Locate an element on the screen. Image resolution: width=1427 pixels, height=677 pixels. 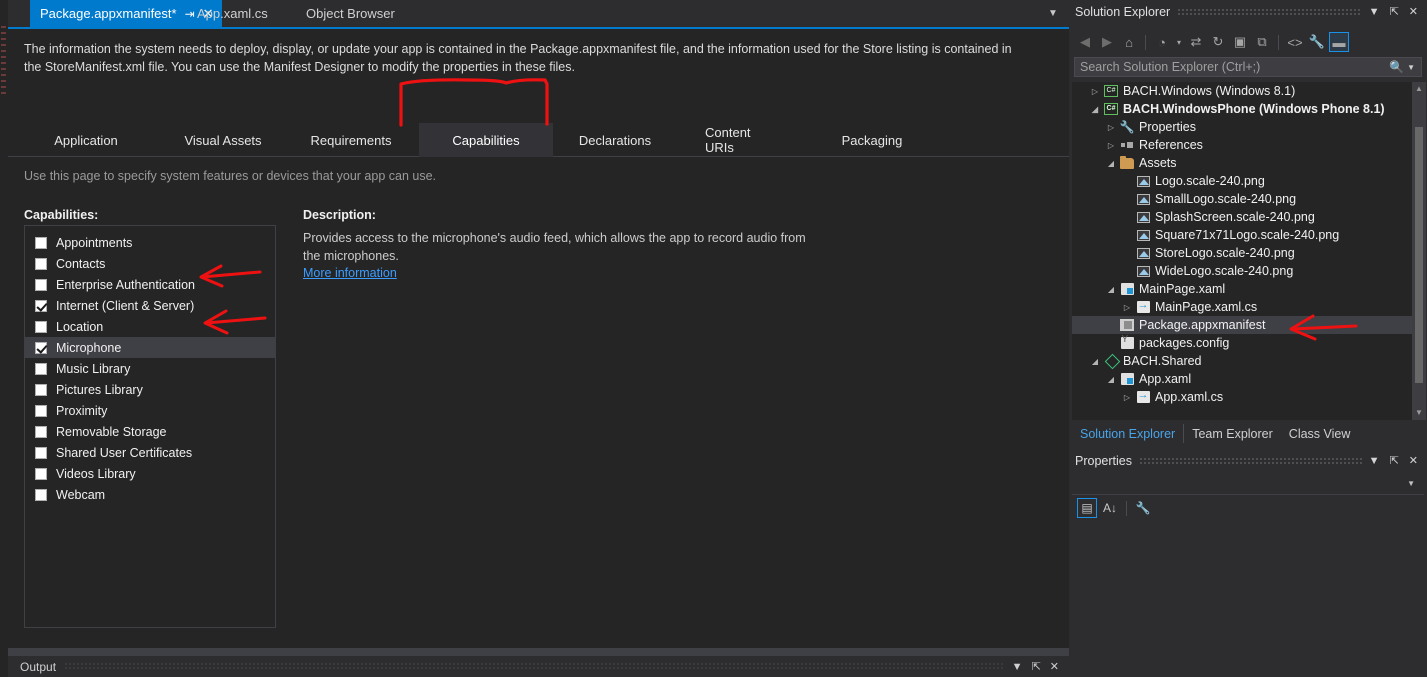
collapse-all-icon: ▣ is located at coordinates (1240, 42).